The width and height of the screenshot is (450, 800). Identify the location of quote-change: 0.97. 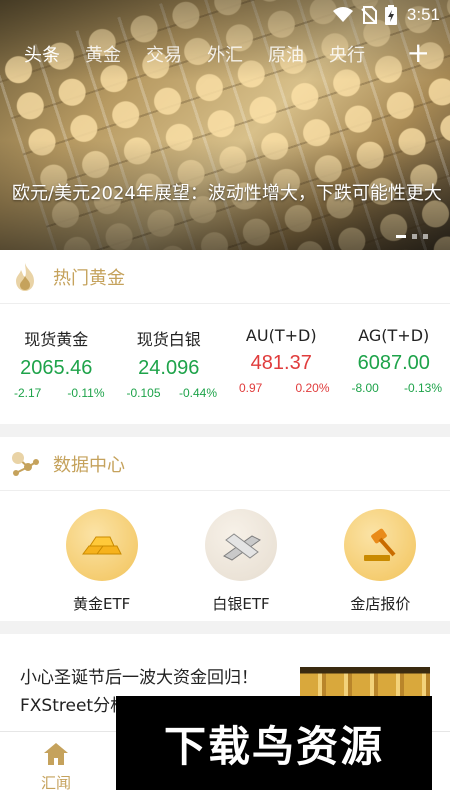
(251, 388).